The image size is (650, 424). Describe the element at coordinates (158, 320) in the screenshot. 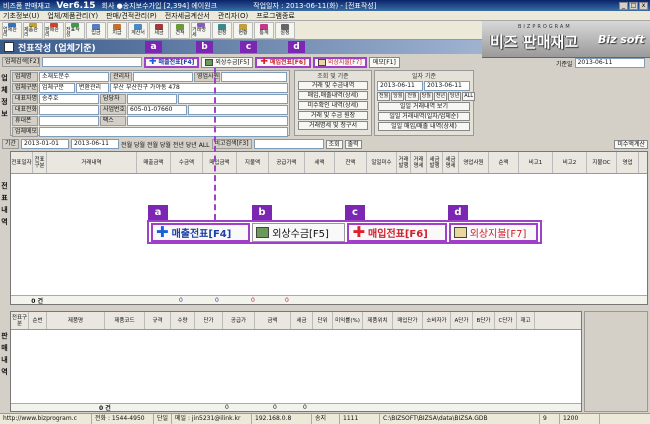

I see `sales-grid-column-header: 규격` at that location.